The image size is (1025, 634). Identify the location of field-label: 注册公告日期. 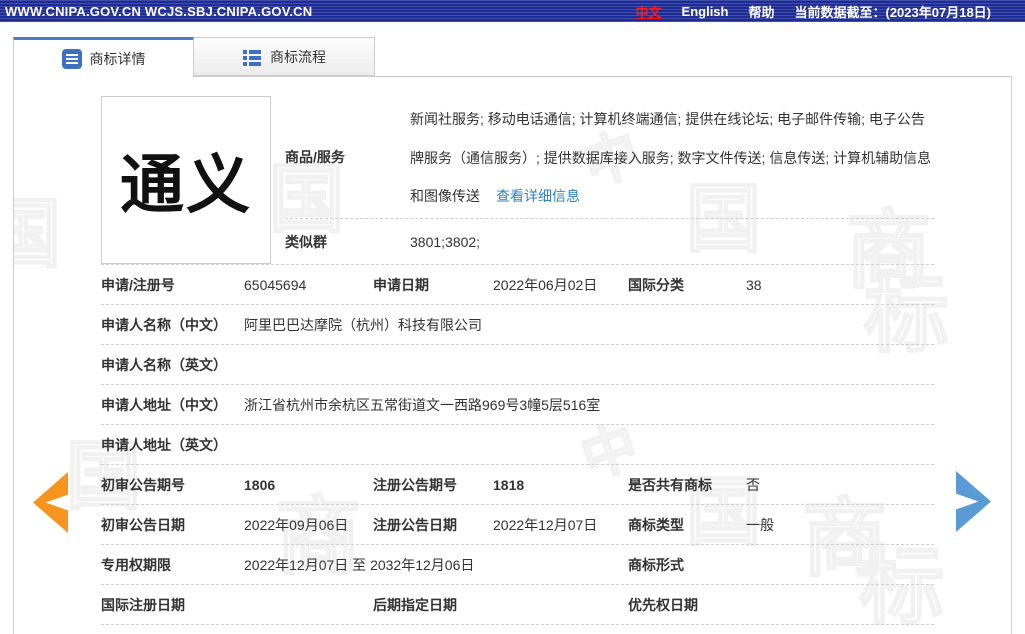
(415, 524).